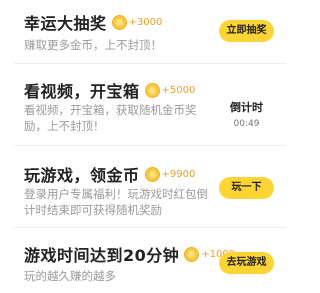  I want to click on countdown-timer: 00:49, so click(246, 124).